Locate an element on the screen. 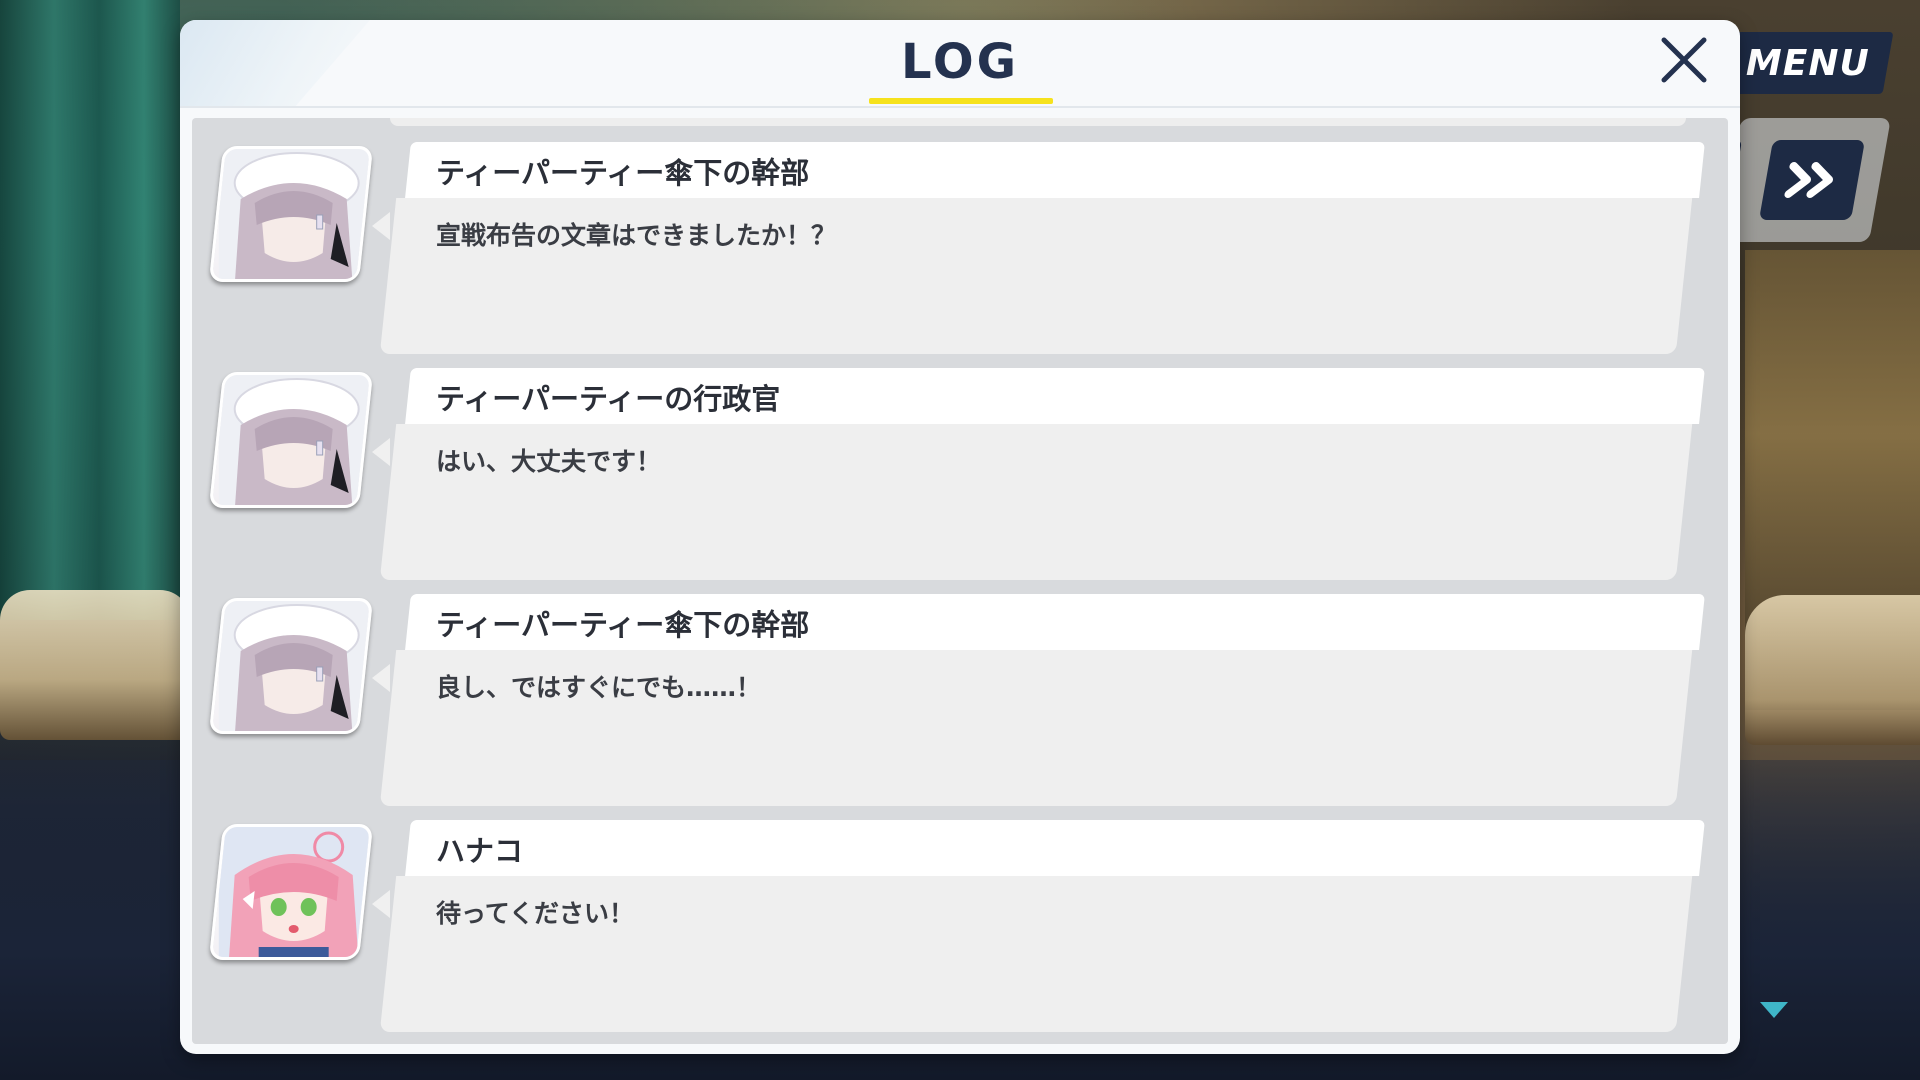  close-icon is located at coordinates (1684, 60).